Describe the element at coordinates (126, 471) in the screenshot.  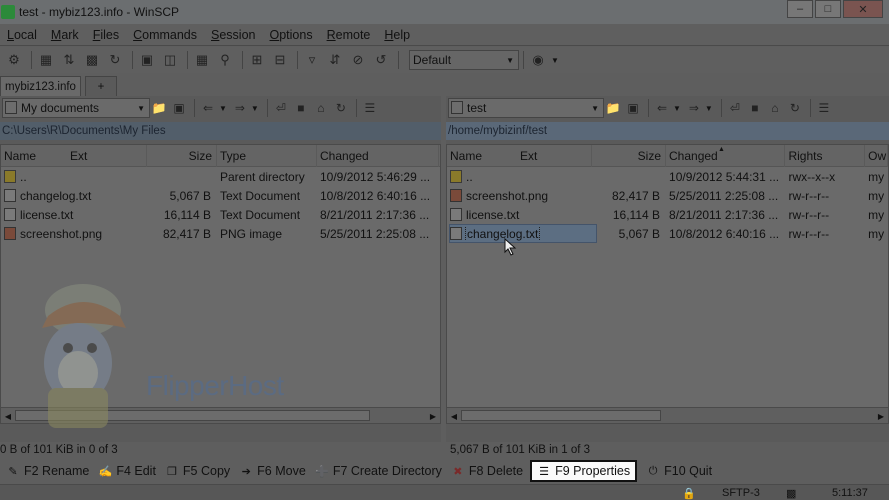
I see `fkey-f4: ✍ F4 Edit` at that location.